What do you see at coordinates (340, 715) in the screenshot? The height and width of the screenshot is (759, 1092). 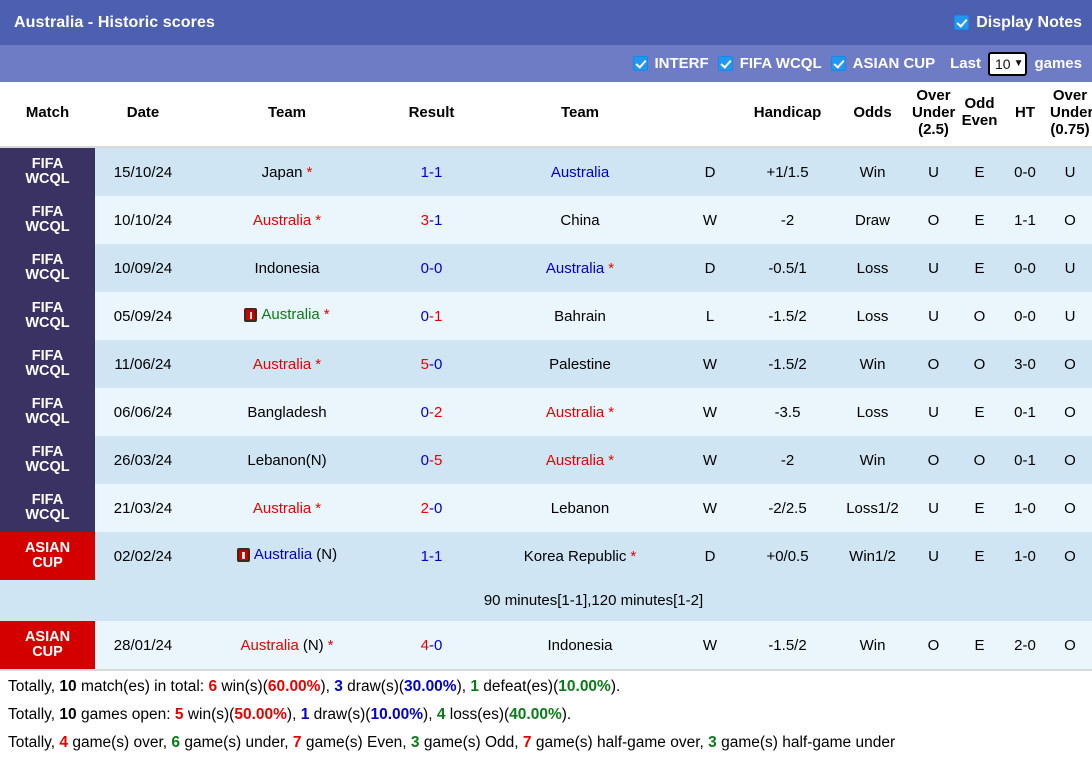 I see `s2-t4: draw(s)(` at bounding box center [340, 715].